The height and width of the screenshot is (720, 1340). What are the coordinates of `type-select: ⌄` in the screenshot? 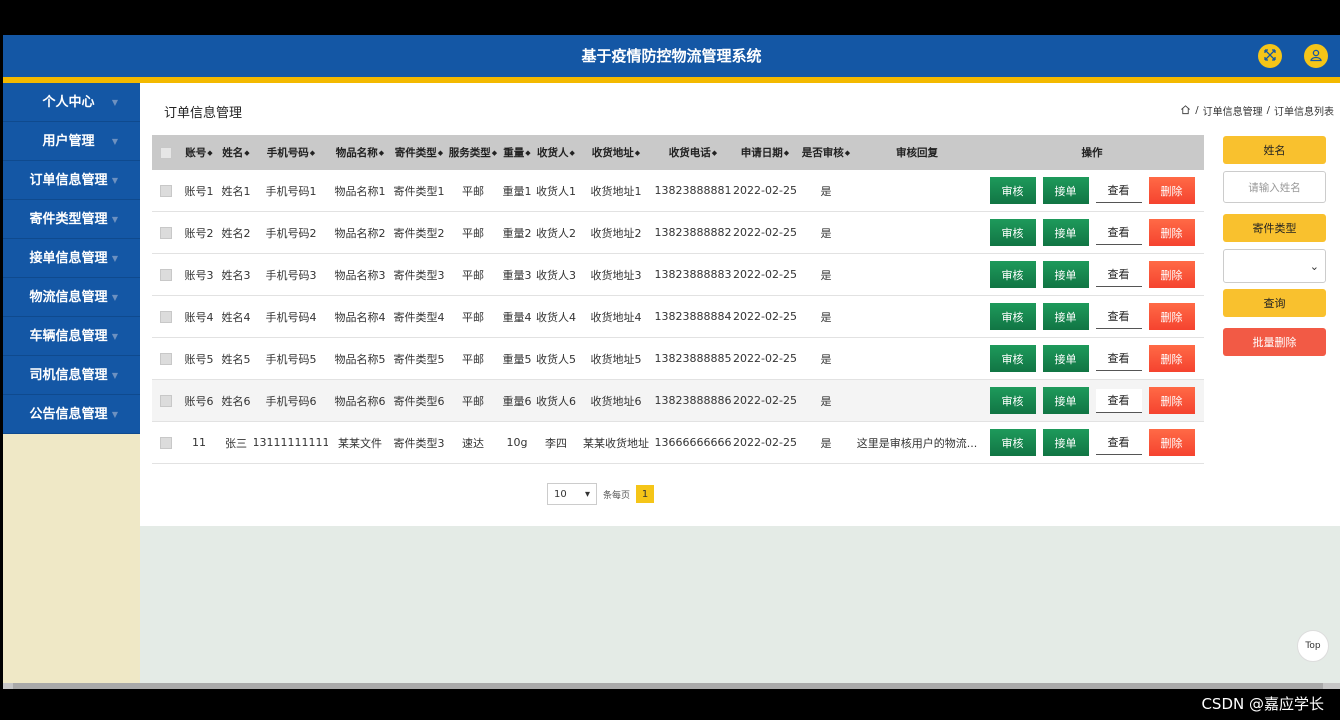 It's located at (1274, 266).